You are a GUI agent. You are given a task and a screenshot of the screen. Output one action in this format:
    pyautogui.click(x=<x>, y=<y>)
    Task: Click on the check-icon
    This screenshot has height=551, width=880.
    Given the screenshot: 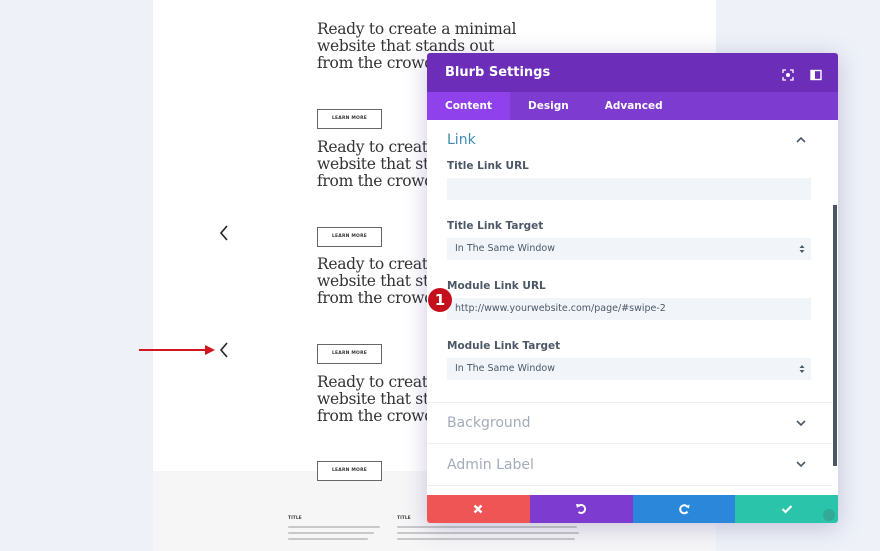 What is the action you would take?
    pyautogui.click(x=786, y=509)
    